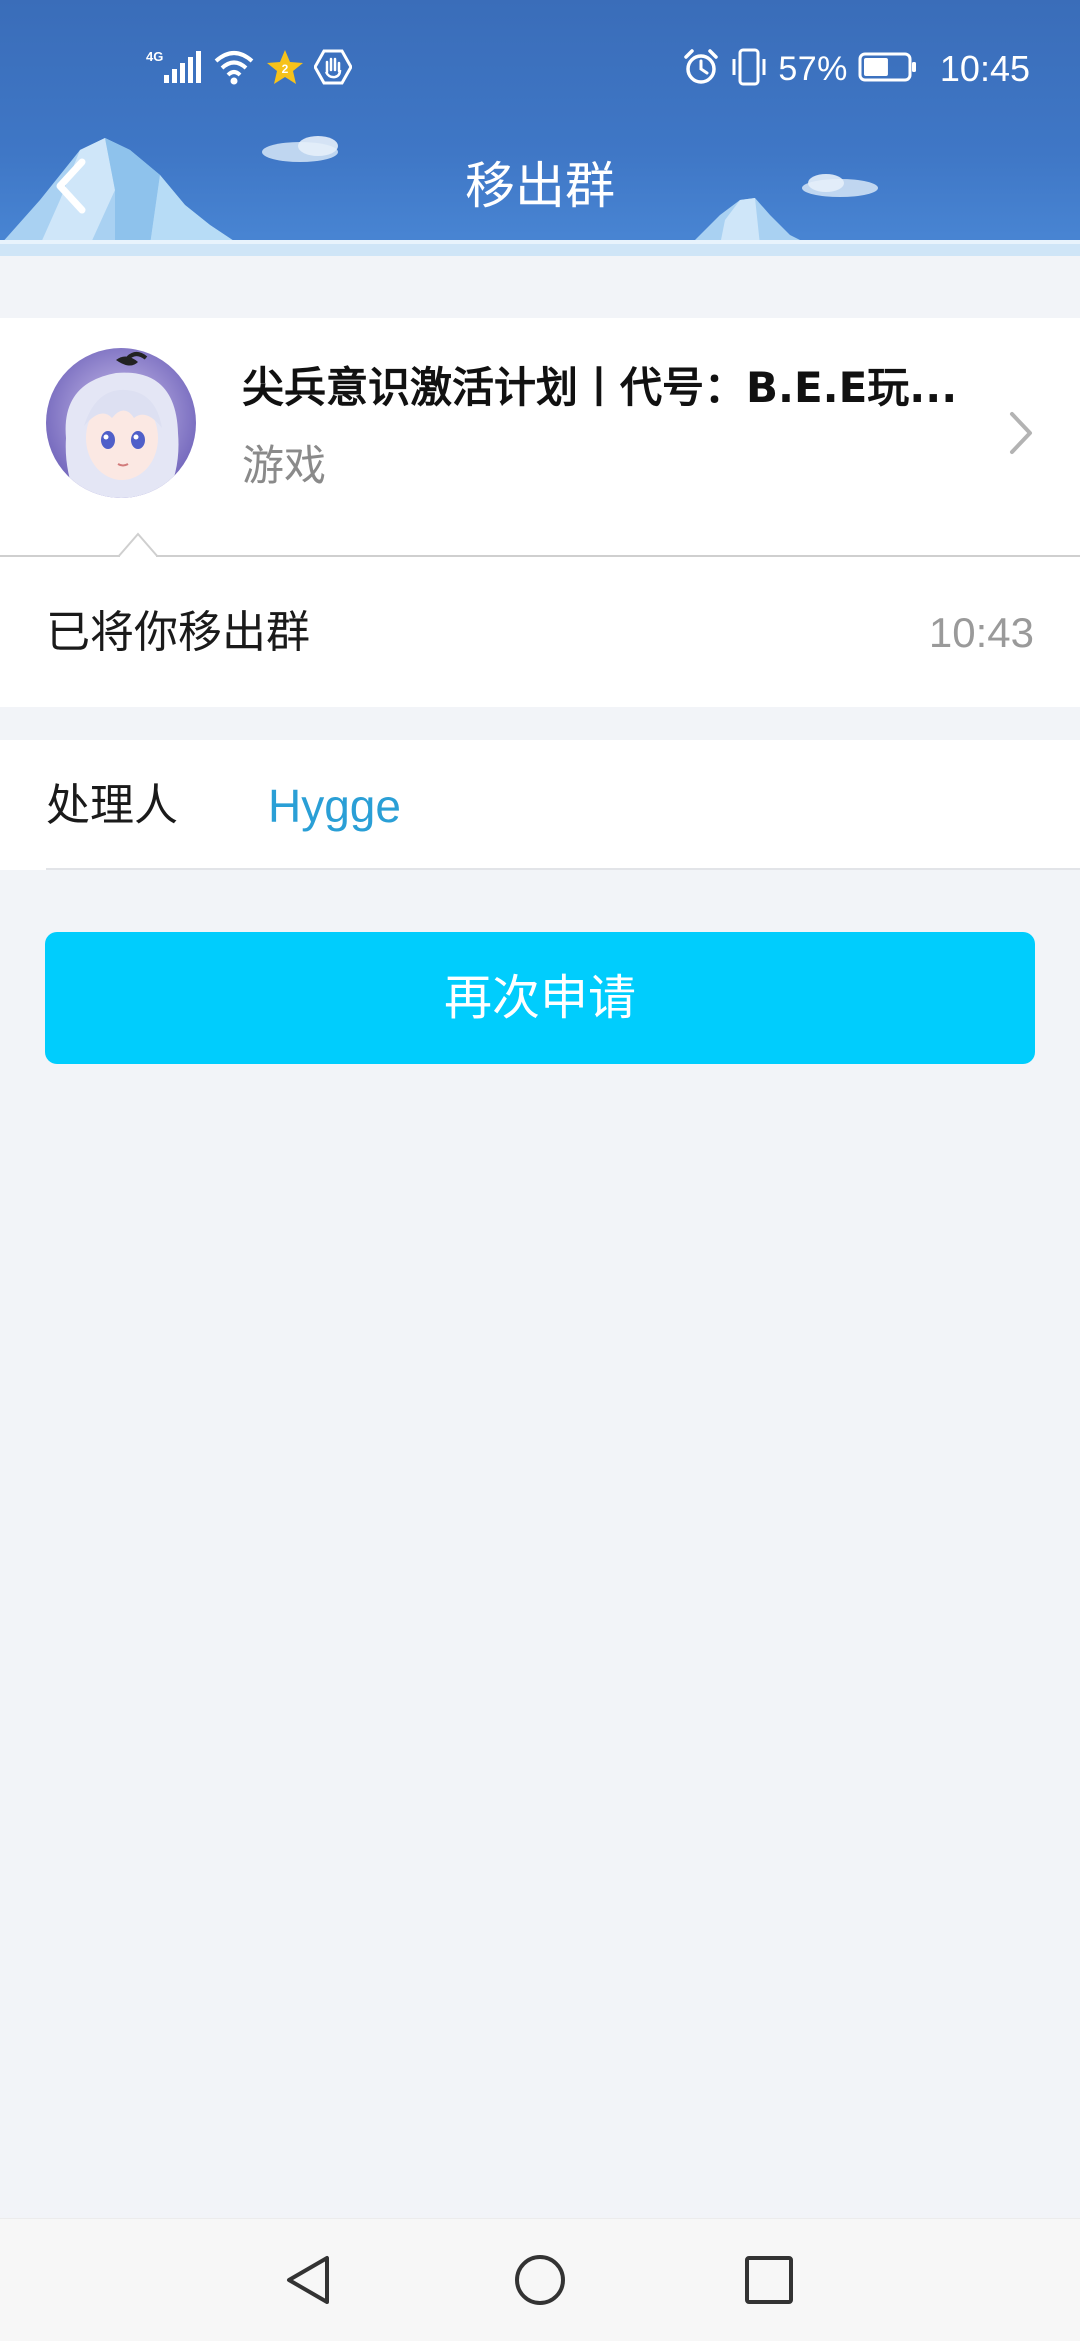 The height and width of the screenshot is (2341, 1080). I want to click on status-right-group: 57% 10:45, so click(856, 69).